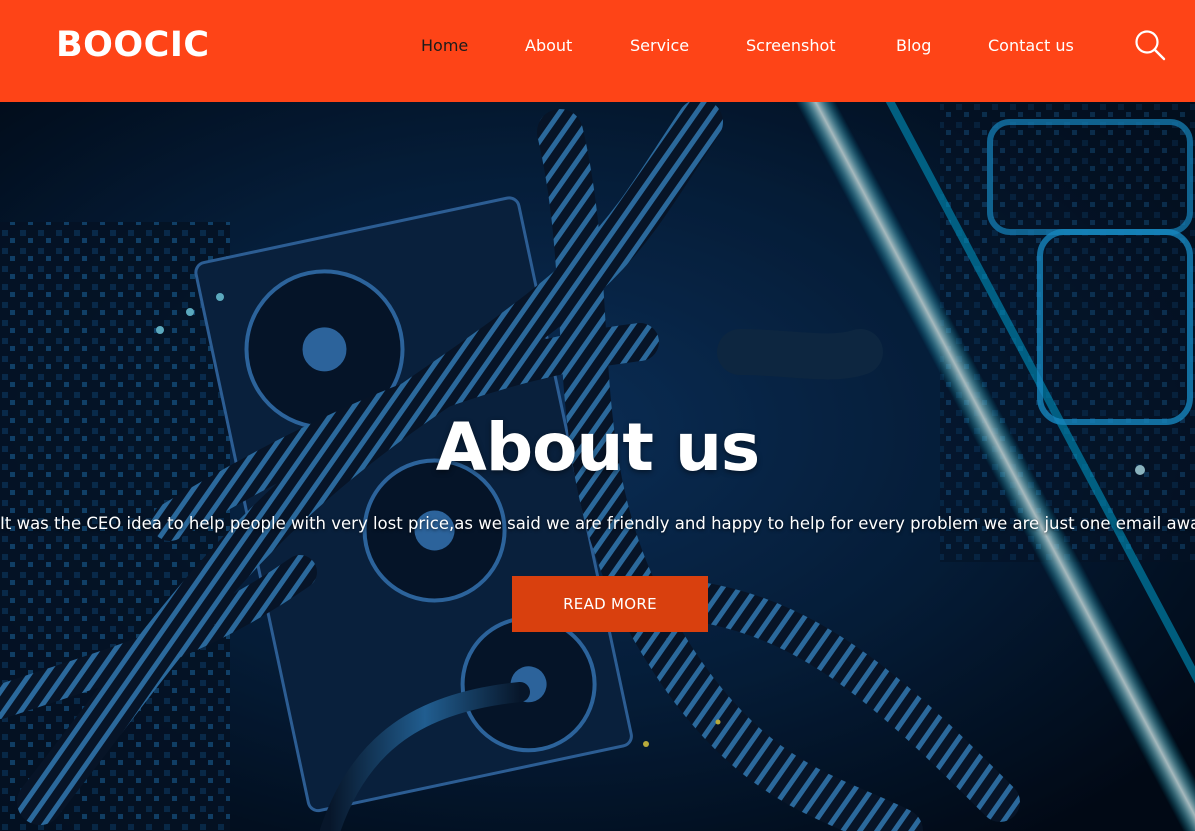 The image size is (1195, 831). What do you see at coordinates (1031, 46) in the screenshot?
I see `nav-item-contact-us: Contact us` at bounding box center [1031, 46].